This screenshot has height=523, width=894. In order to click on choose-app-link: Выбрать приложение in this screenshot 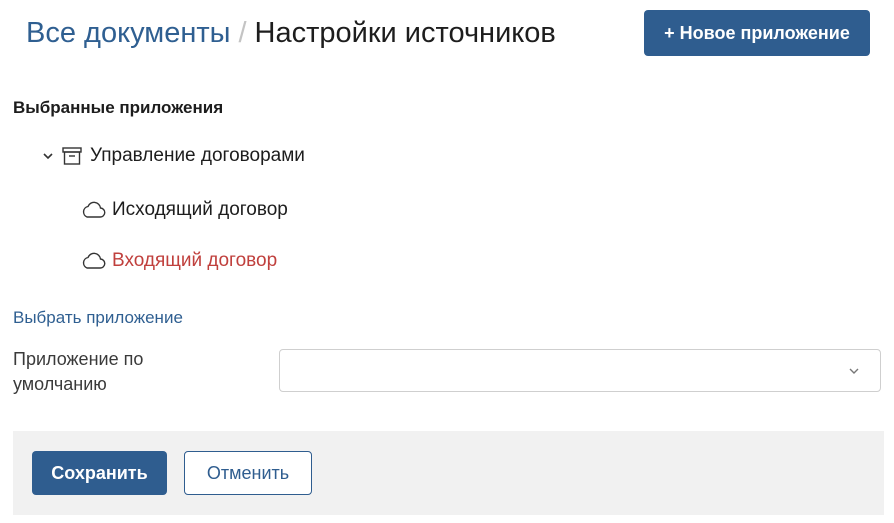, I will do `click(98, 318)`.